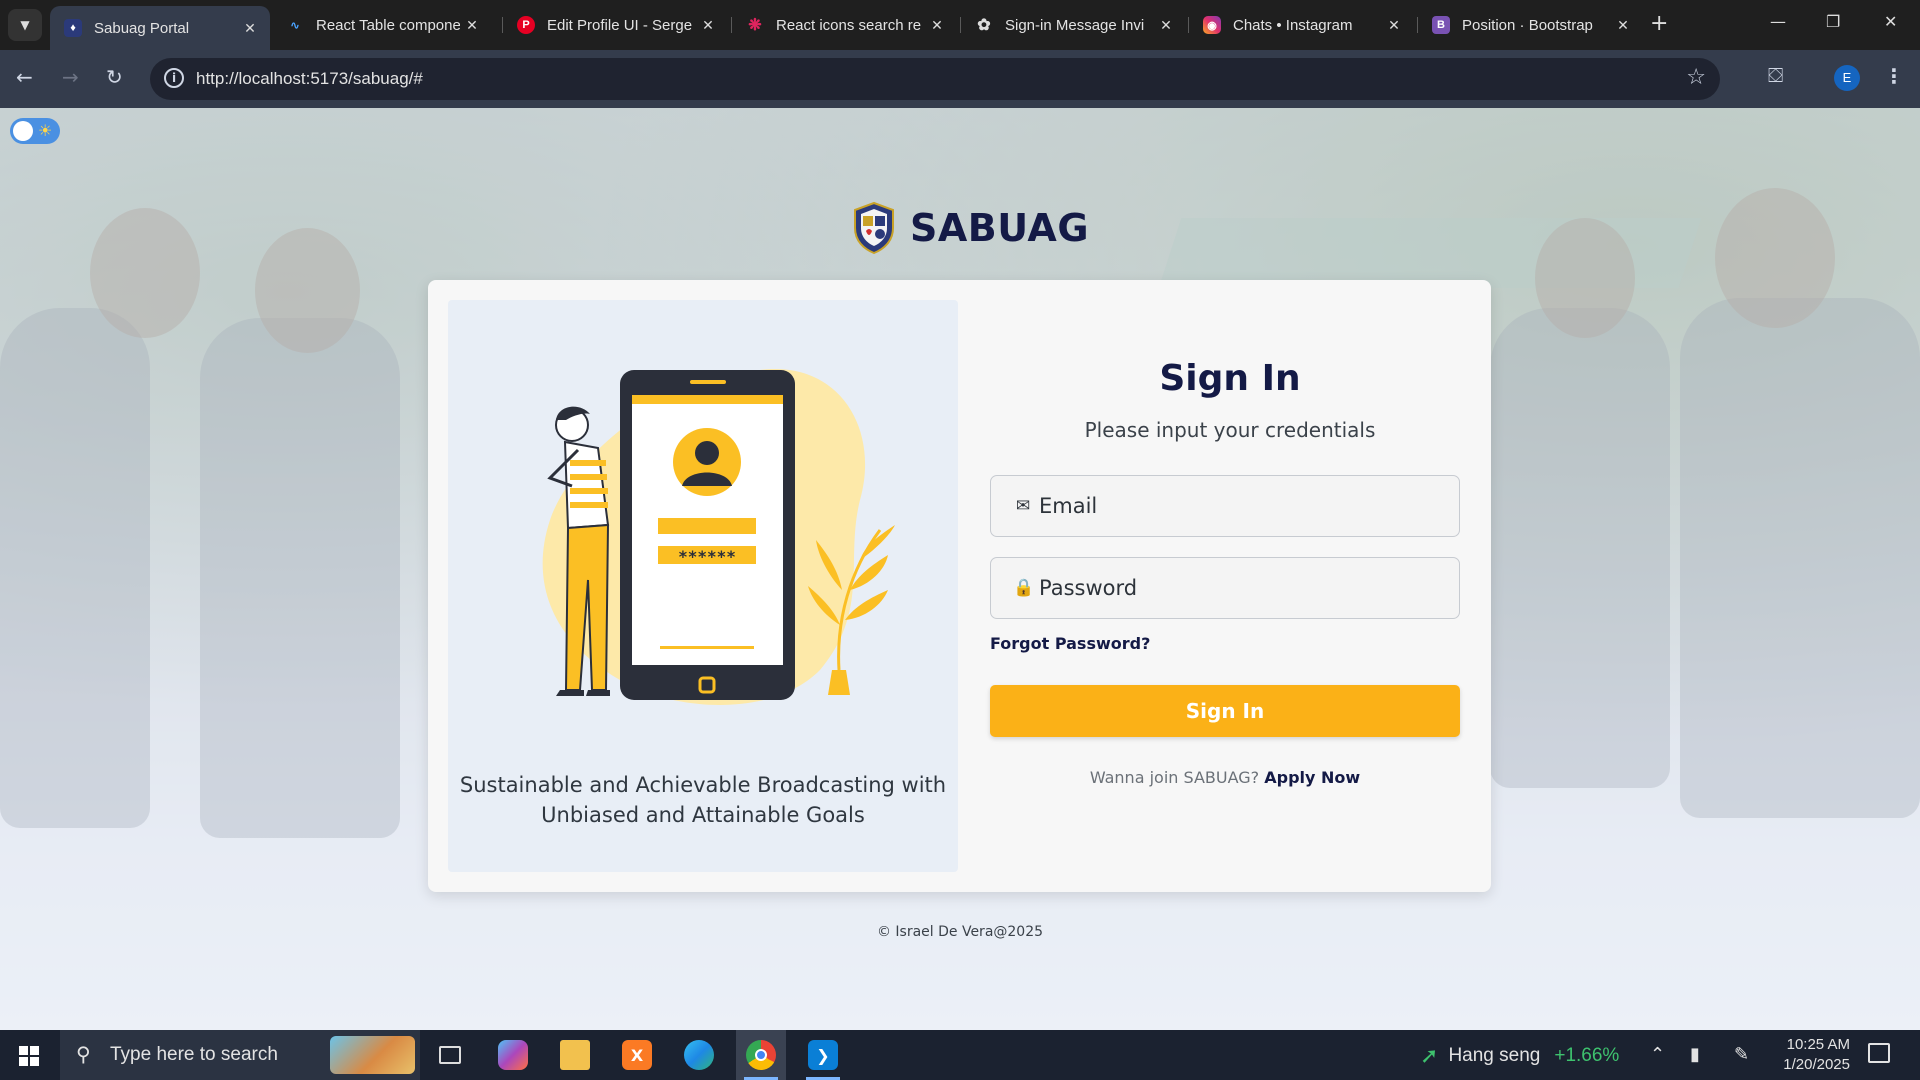 This screenshot has height=1080, width=1920. I want to click on chevron-down-icon: ▼, so click(25, 25).